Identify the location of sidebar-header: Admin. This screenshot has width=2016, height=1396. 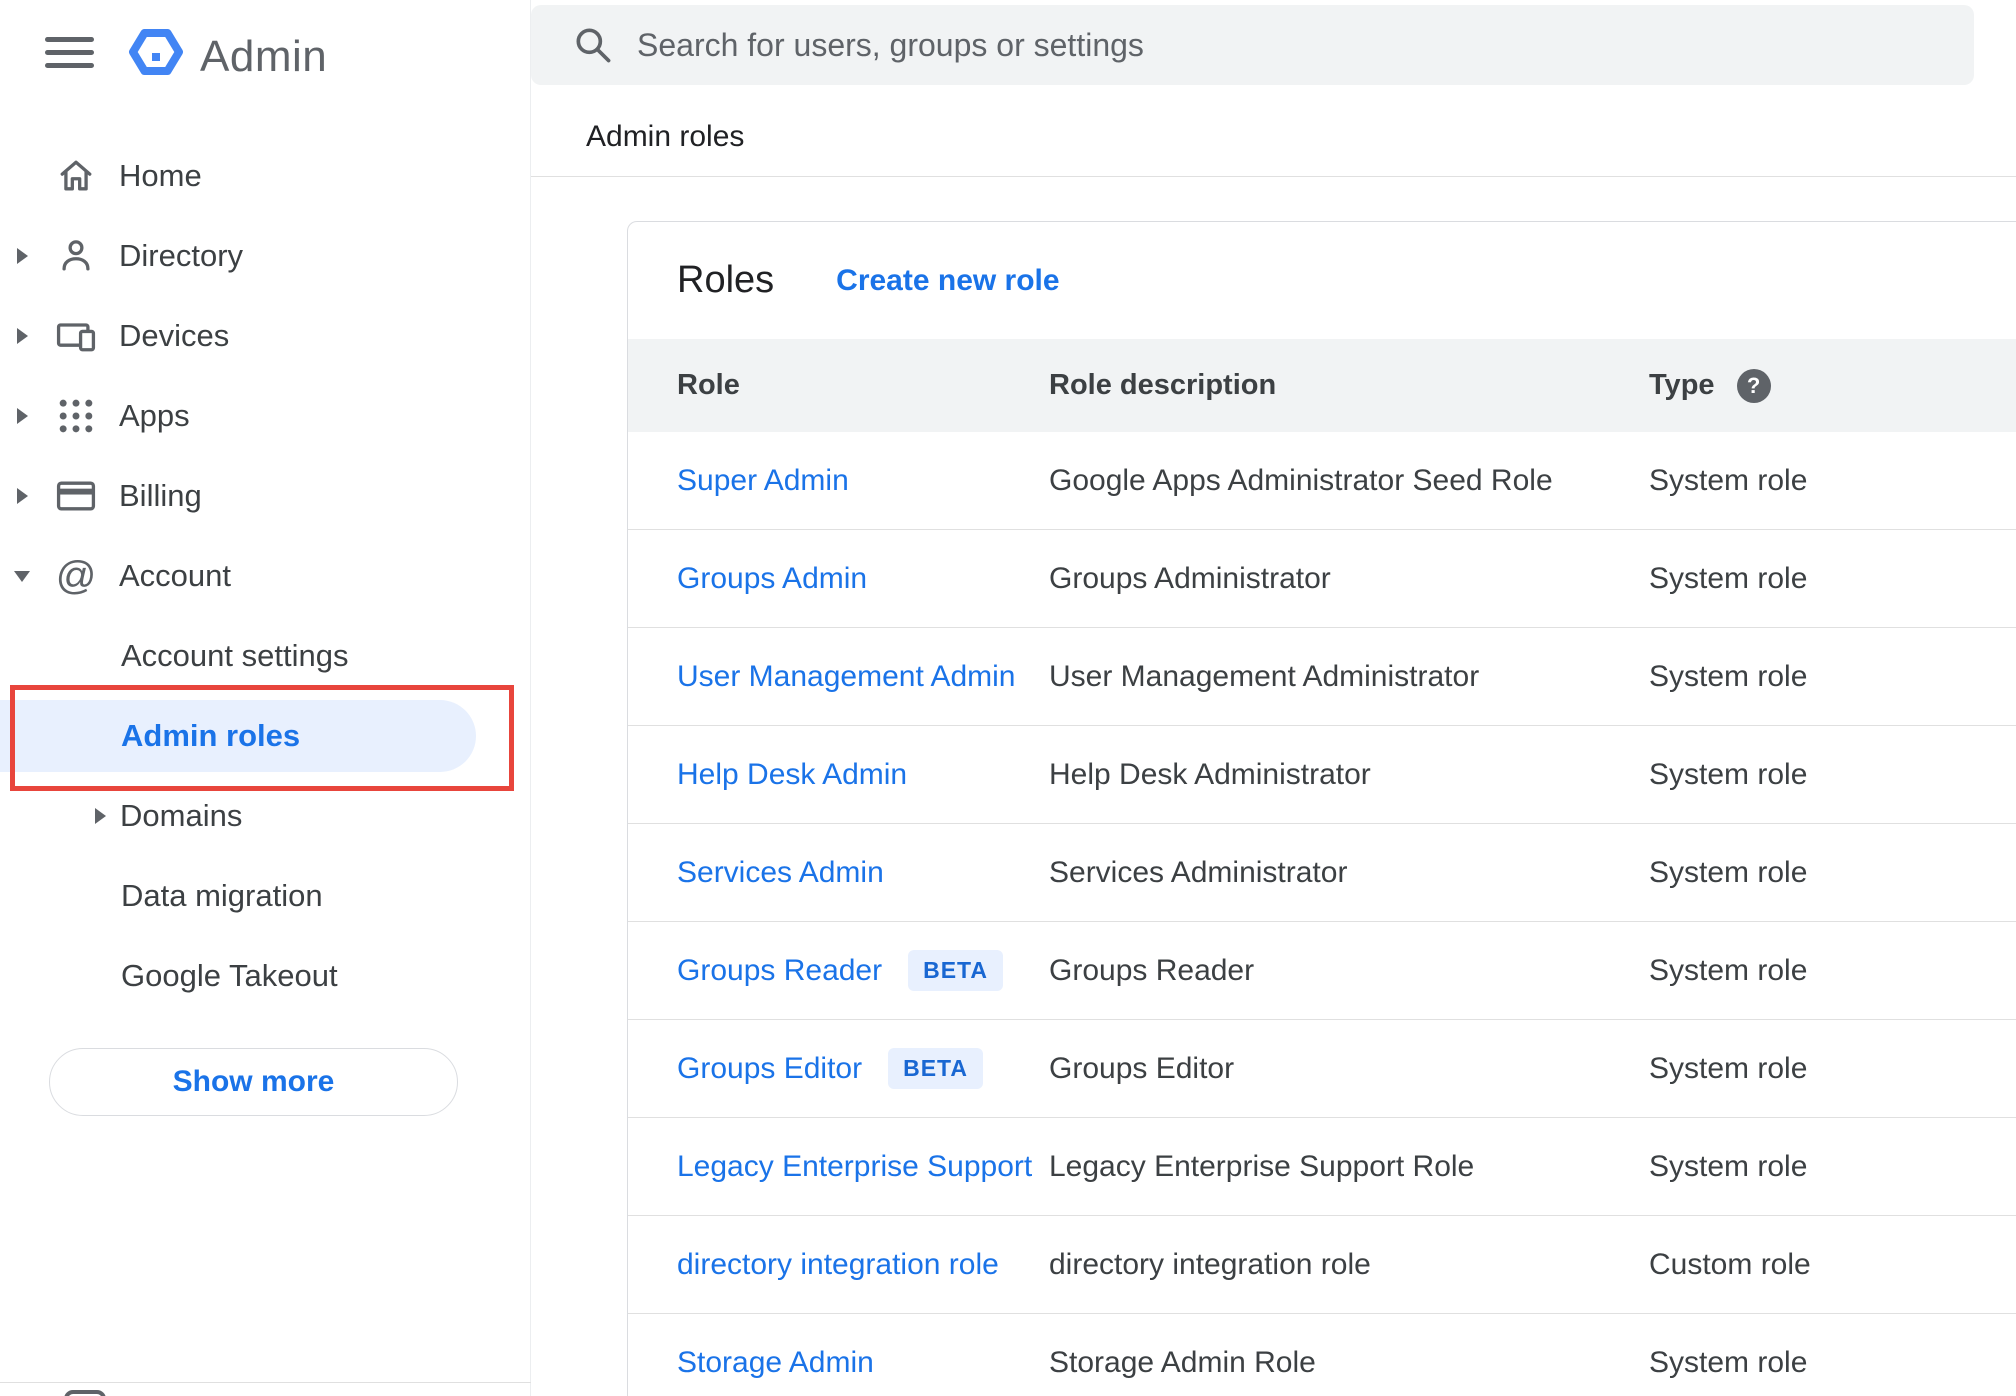
(265, 68).